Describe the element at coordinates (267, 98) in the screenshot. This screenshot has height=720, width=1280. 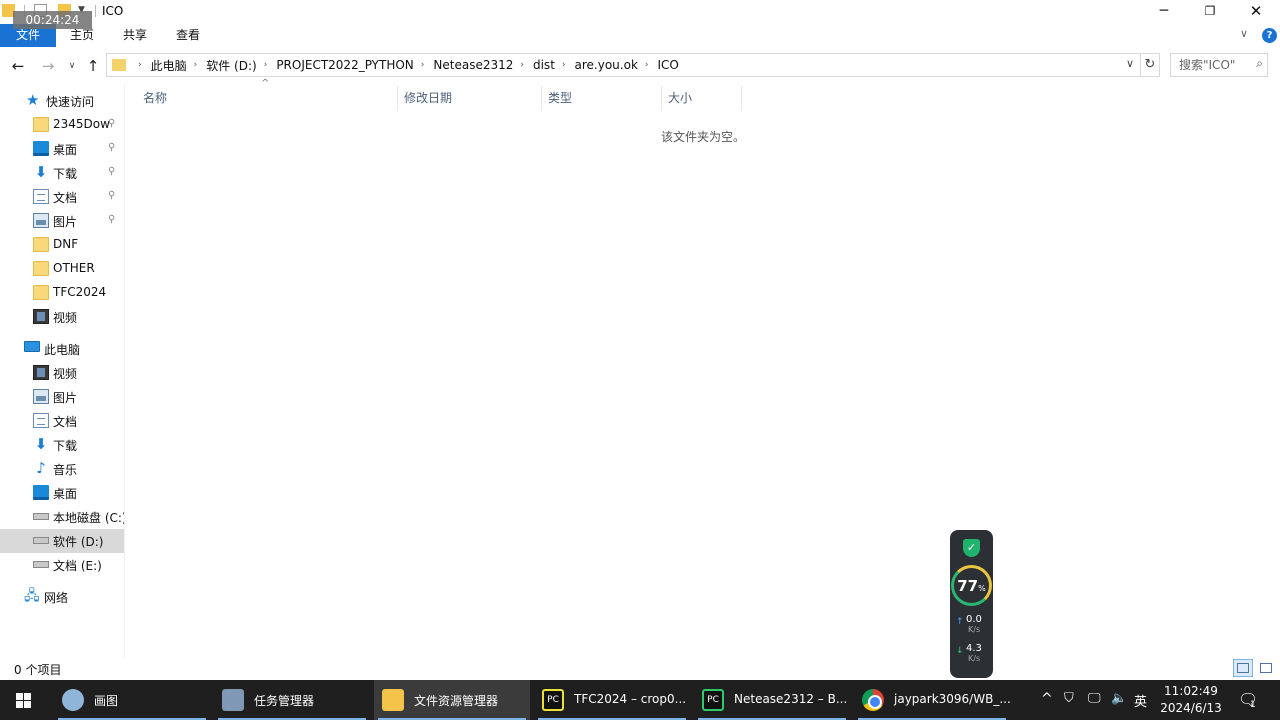
I see `column-header-name: 名称` at that location.